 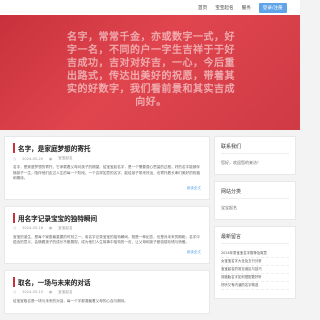 What do you see at coordinates (272, 8) in the screenshot?
I see `nav-login-button: 登录/注册` at bounding box center [272, 8].